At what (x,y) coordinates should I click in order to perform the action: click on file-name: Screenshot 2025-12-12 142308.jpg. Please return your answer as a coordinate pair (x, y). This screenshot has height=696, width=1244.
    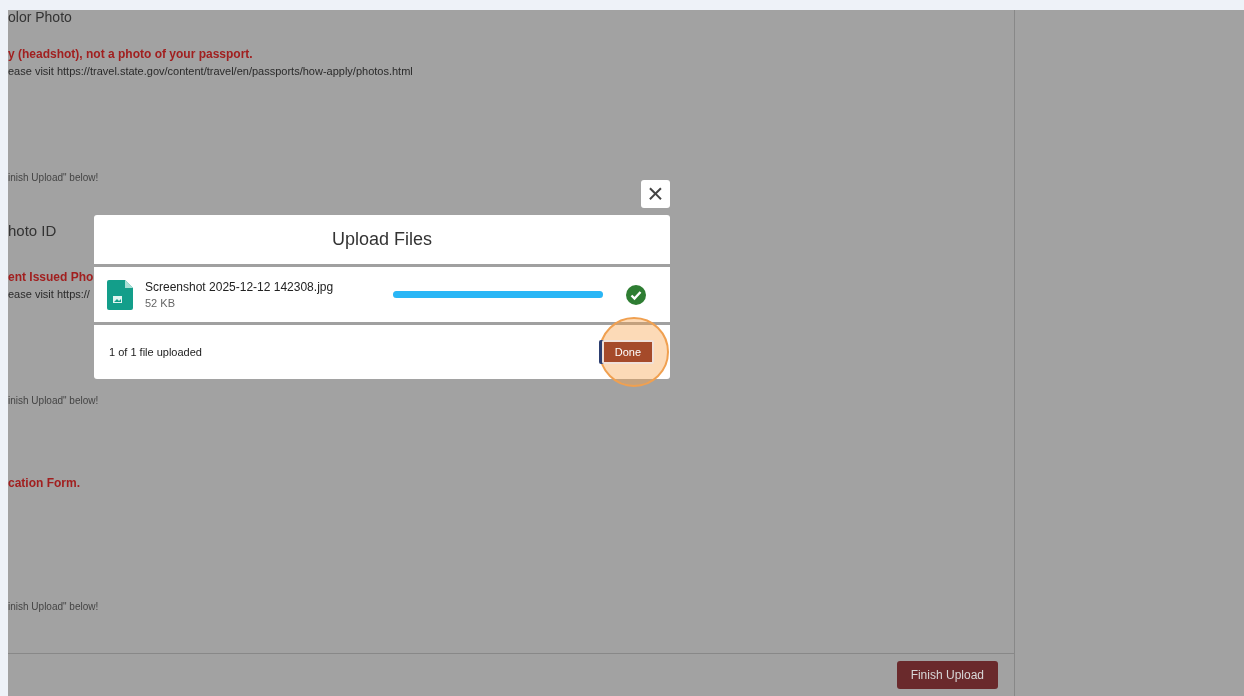
    Looking at the image, I should click on (239, 286).